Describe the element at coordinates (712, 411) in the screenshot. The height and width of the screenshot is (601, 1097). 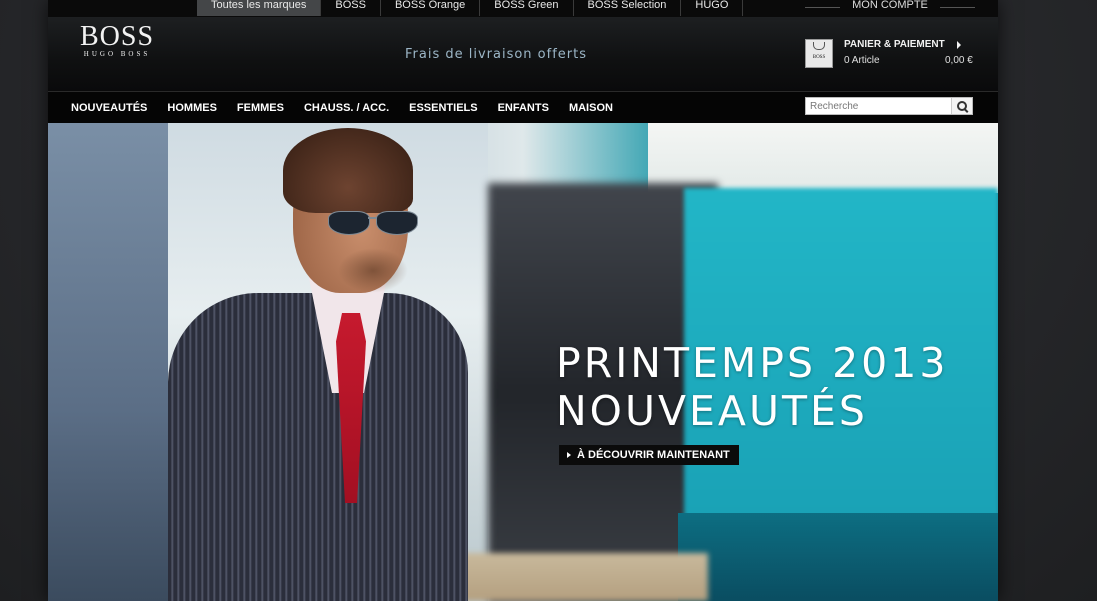
I see `hero-title-line2: NOUVEAUTÉS` at that location.